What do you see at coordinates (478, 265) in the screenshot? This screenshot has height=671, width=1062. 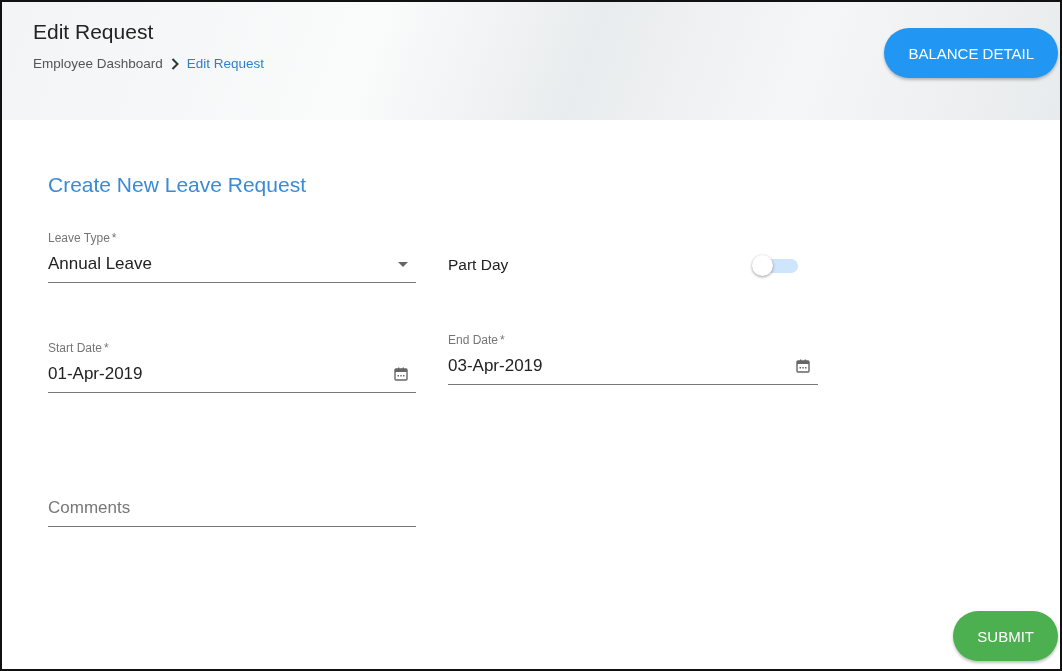 I see `part-day-label: Part Day` at bounding box center [478, 265].